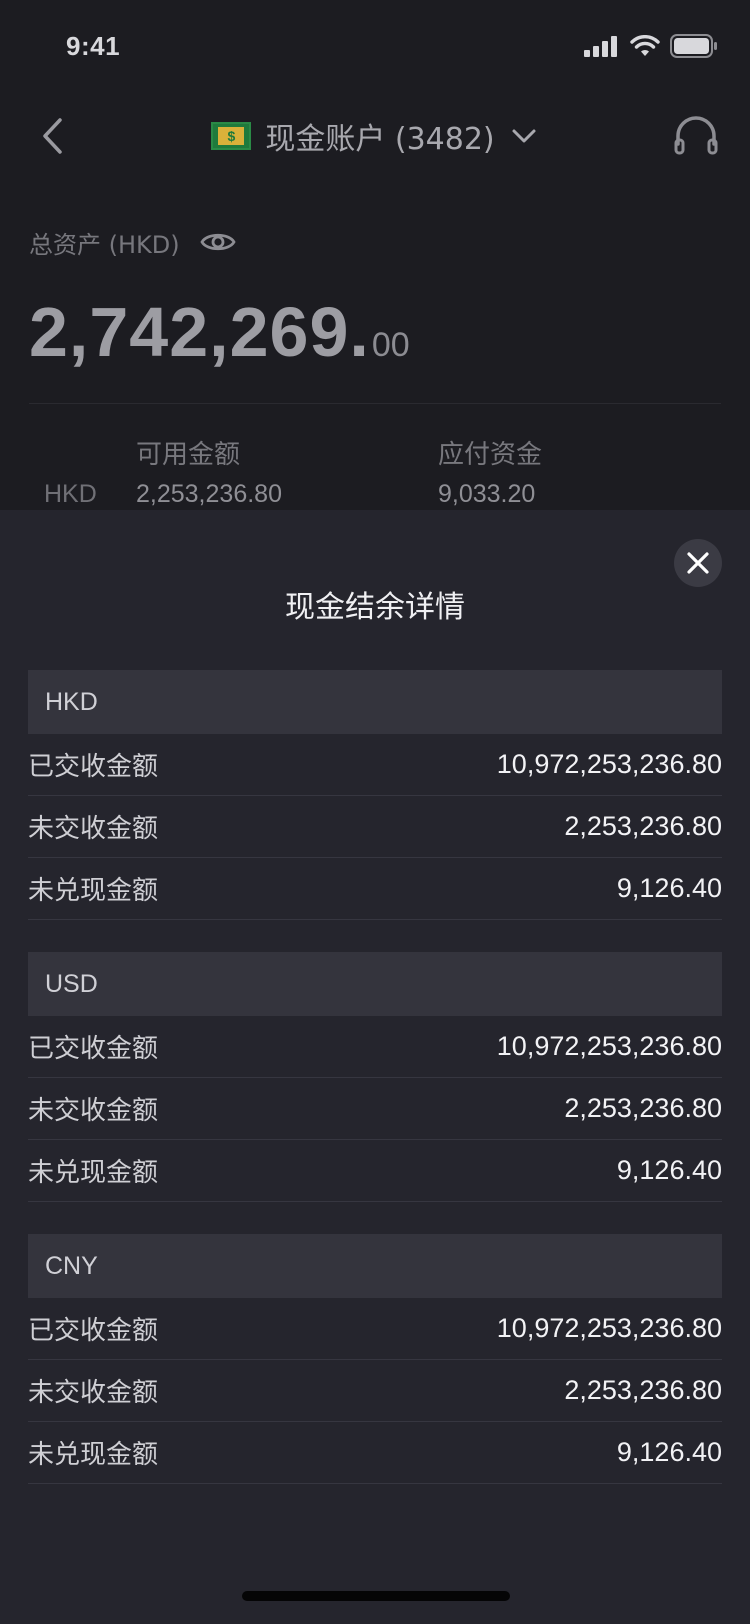 The width and height of the screenshot is (750, 1624). I want to click on payable-value: 9,033.20, so click(487, 494).